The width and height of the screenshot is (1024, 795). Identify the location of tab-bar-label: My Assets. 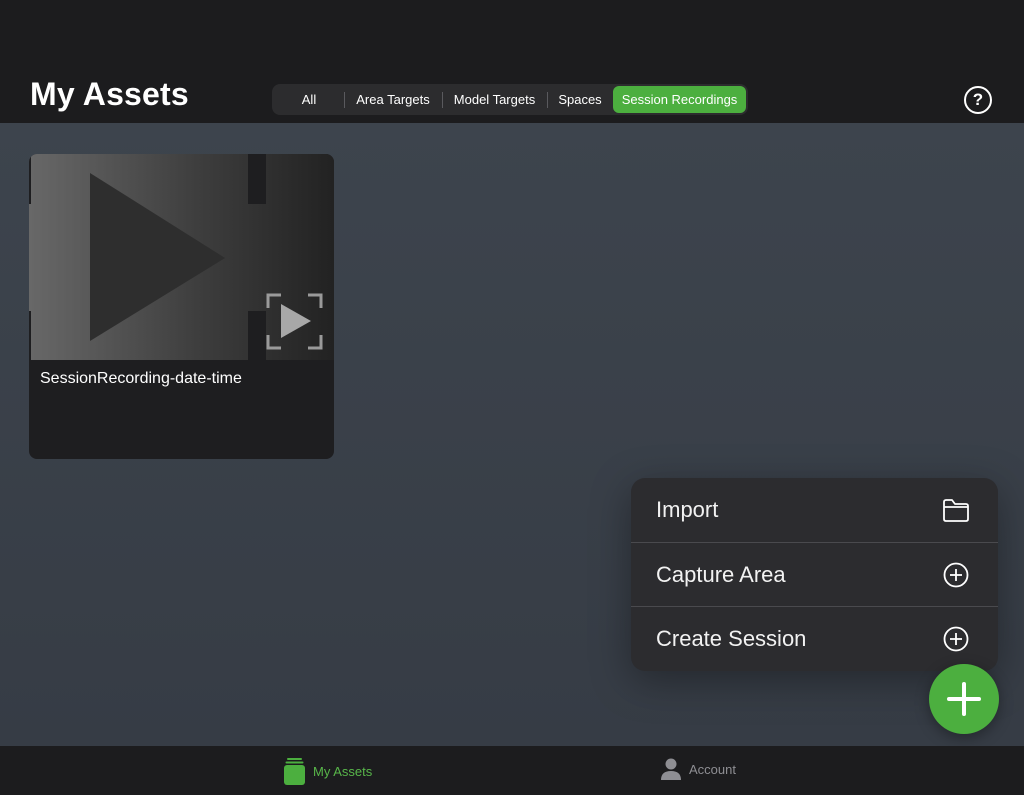
(343, 771).